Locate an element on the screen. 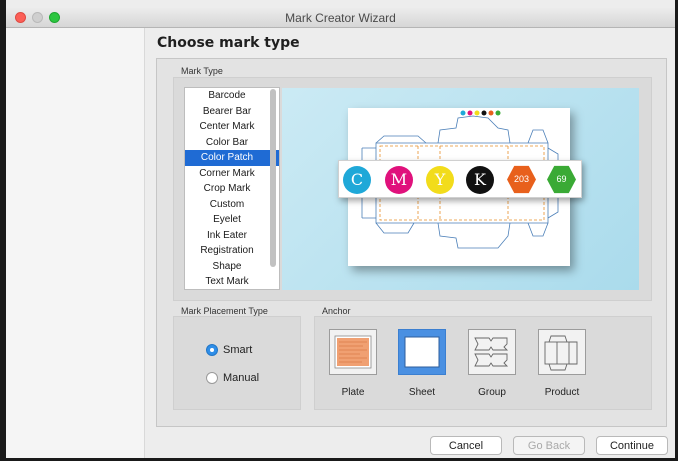 The height and width of the screenshot is (461, 678). list-item-eyelet: Eyelet is located at coordinates (232, 220).